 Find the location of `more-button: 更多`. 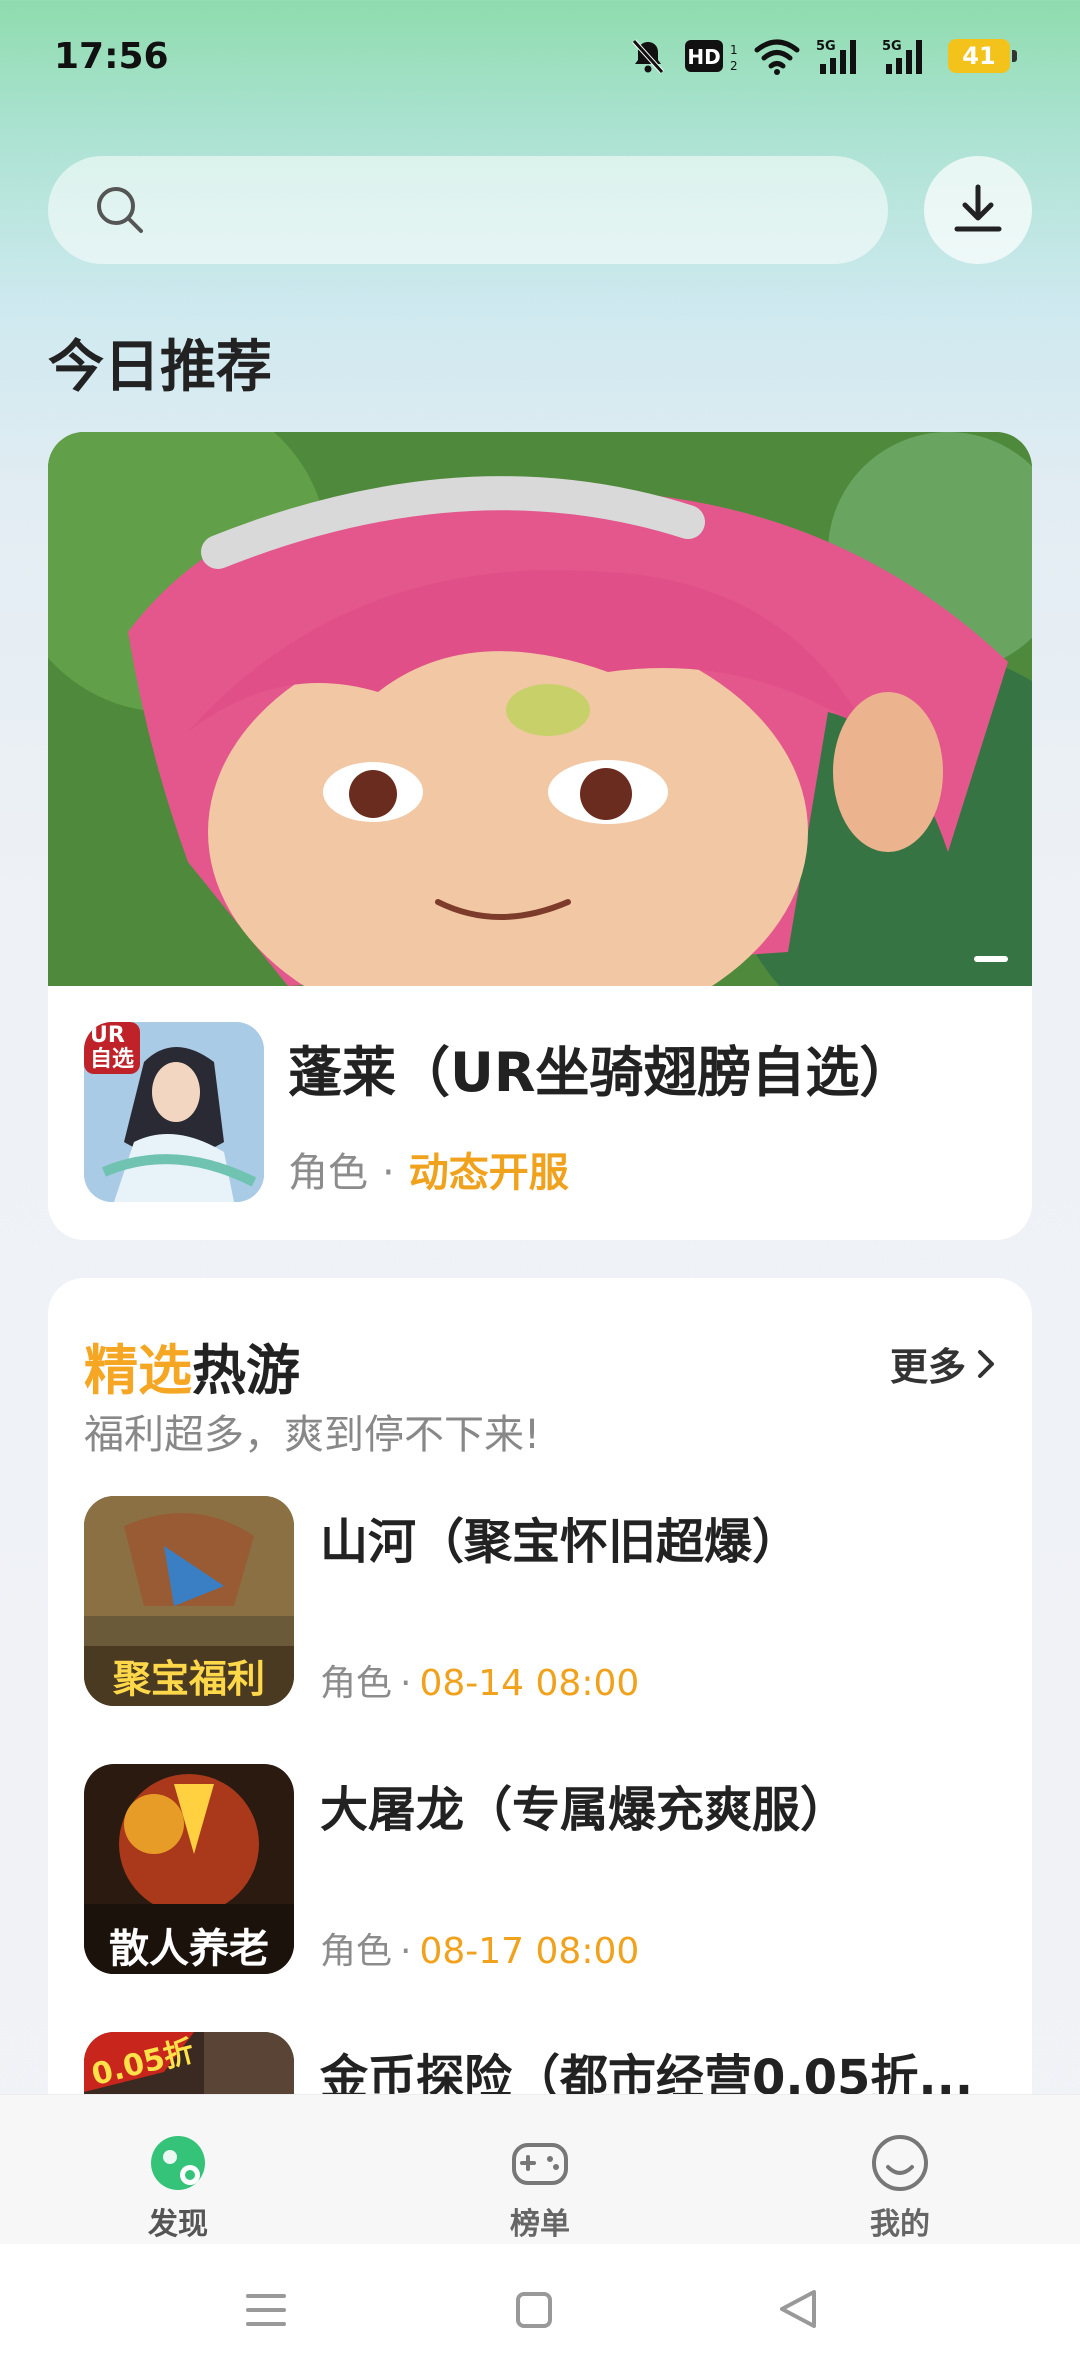

more-button: 更多 is located at coordinates (944, 1363).